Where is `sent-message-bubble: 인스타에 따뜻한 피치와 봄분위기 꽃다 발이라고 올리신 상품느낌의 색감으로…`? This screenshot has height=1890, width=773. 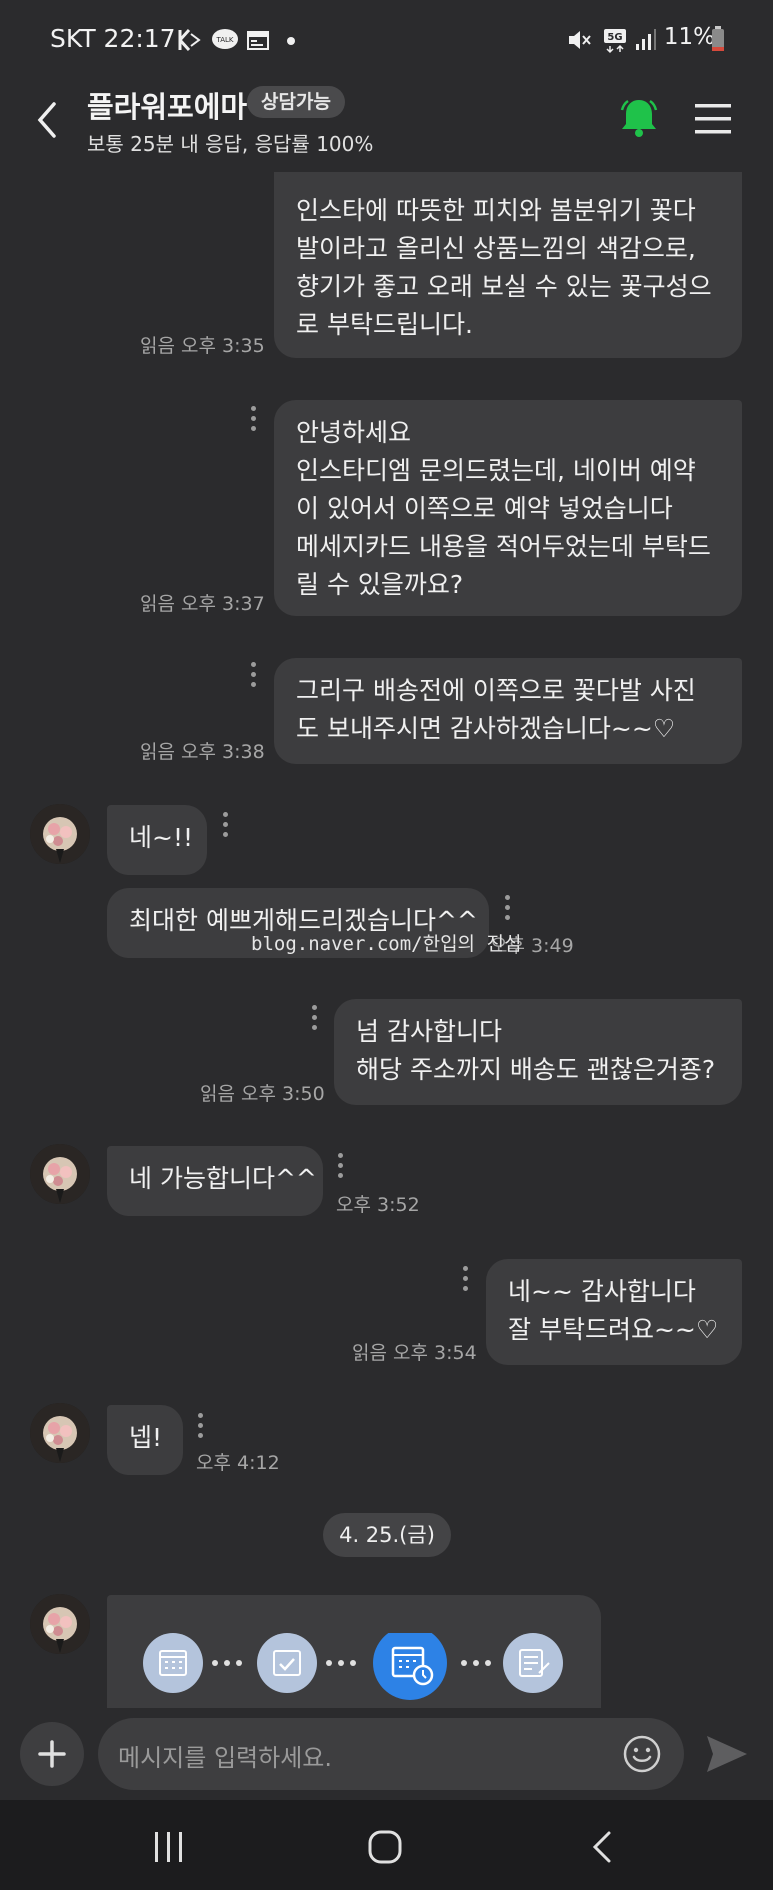 sent-message-bubble: 인스타에 따뜻한 피치와 봄분위기 꽃다 발이라고 올리신 상품느낌의 색감으로… is located at coordinates (508, 265).